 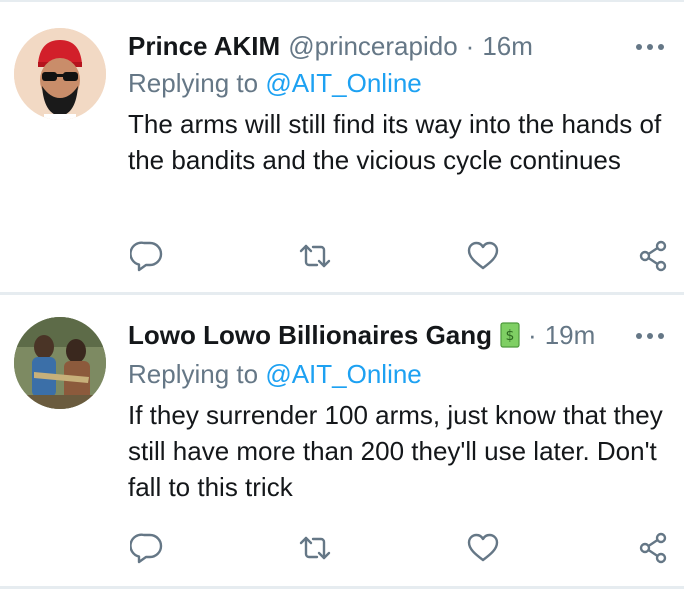 I want to click on user-handle: @princerapido, so click(x=372, y=46).